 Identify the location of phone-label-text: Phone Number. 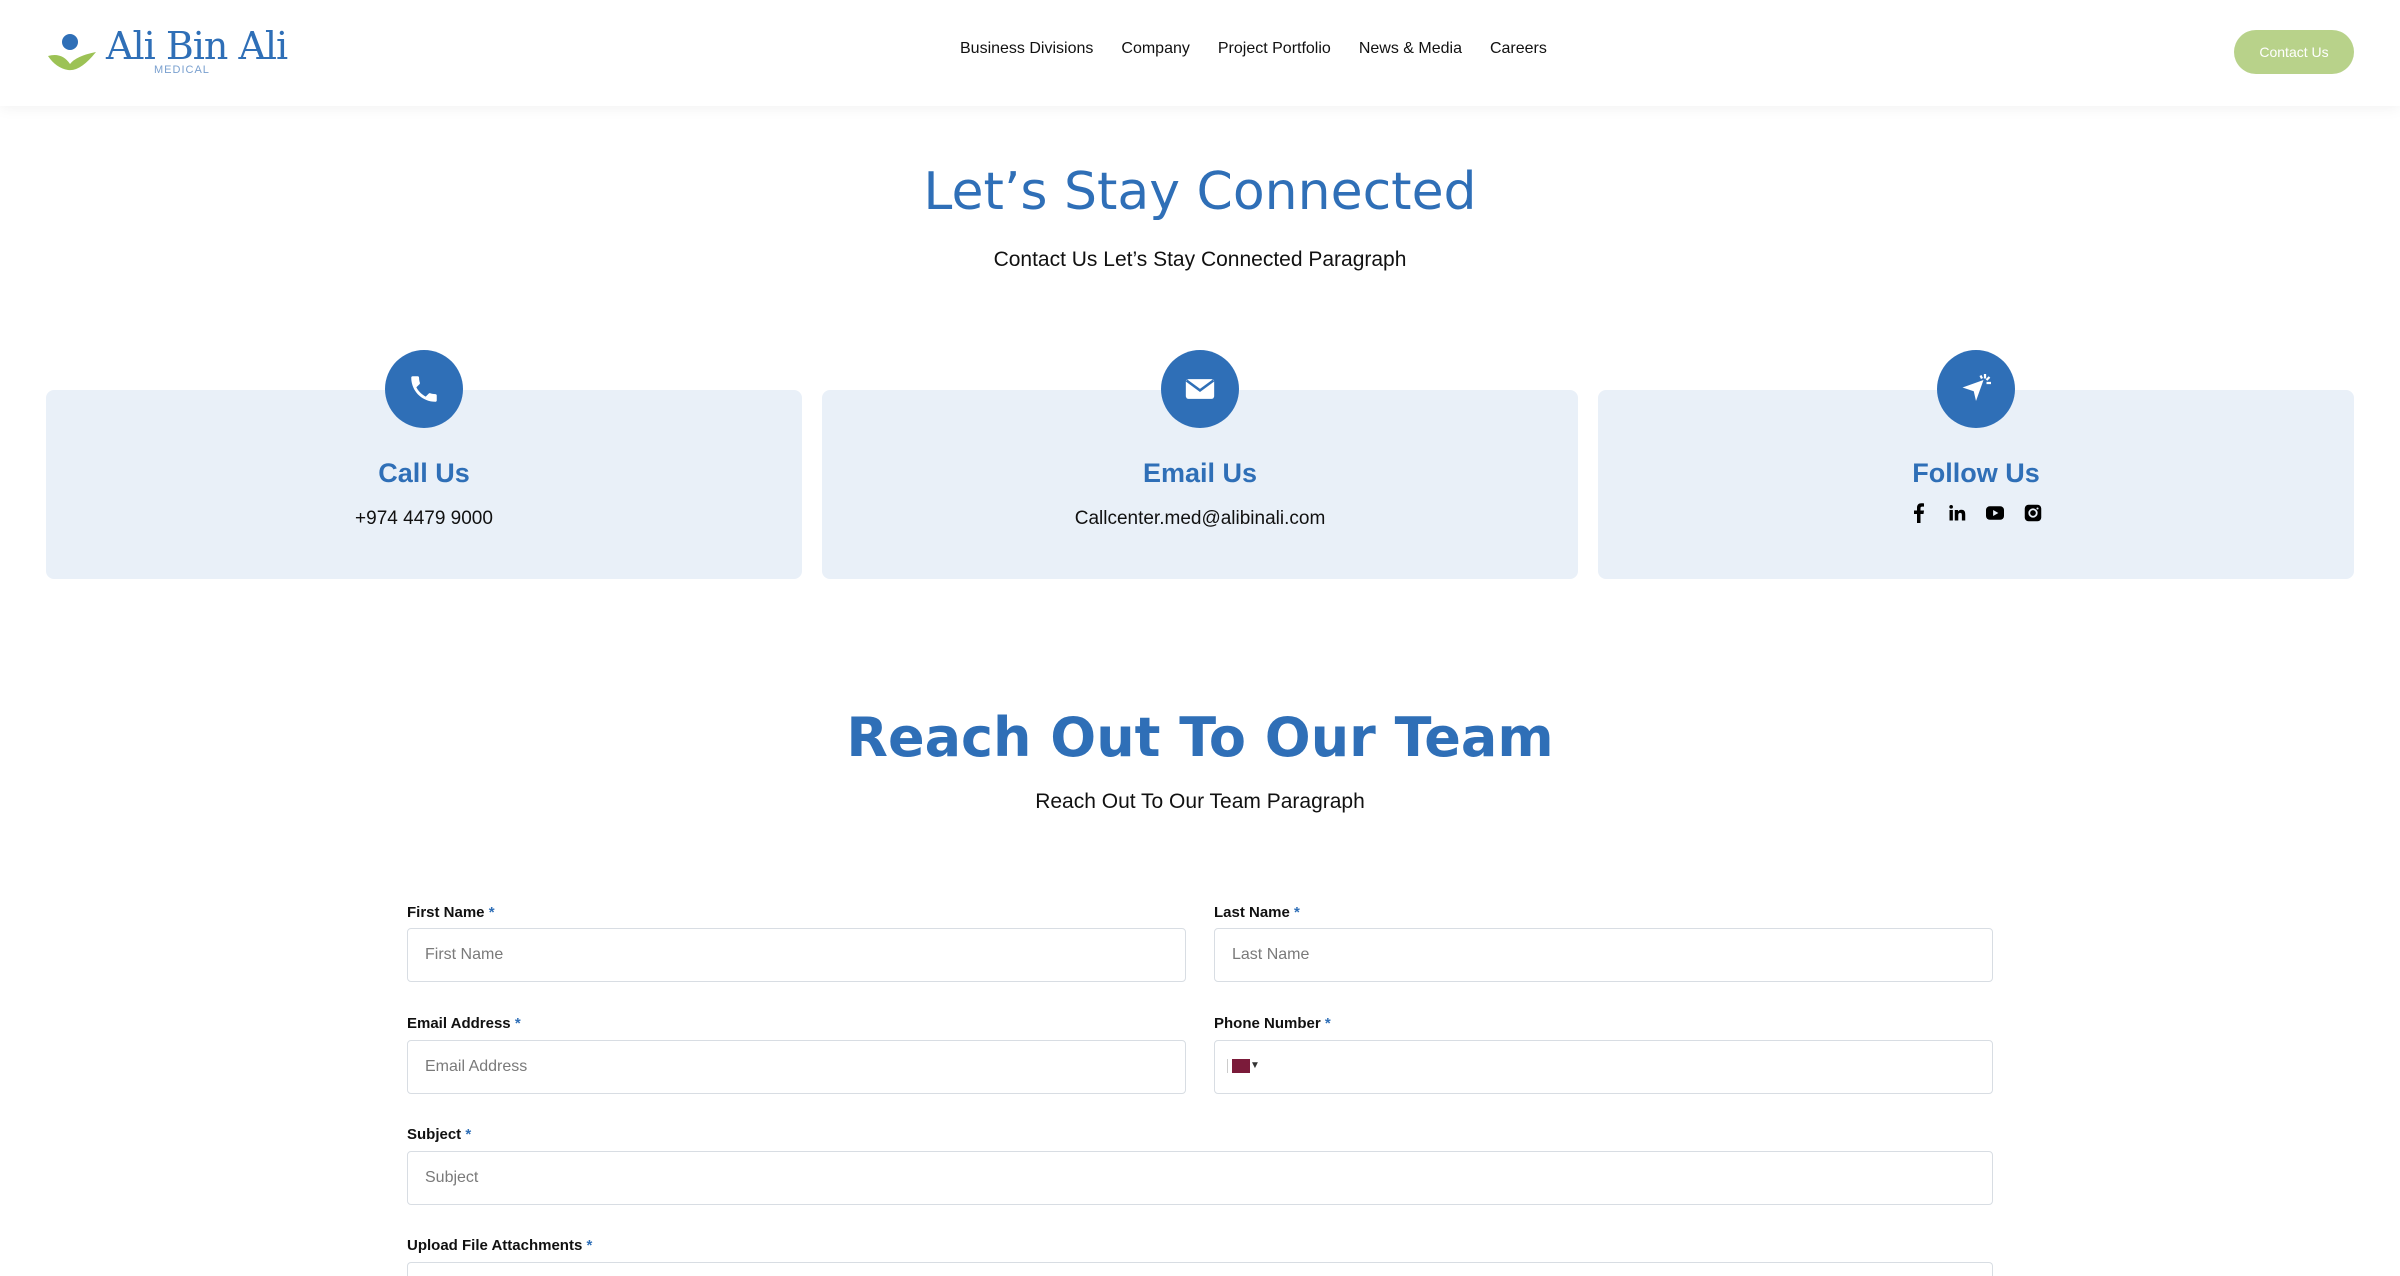
(1267, 1023).